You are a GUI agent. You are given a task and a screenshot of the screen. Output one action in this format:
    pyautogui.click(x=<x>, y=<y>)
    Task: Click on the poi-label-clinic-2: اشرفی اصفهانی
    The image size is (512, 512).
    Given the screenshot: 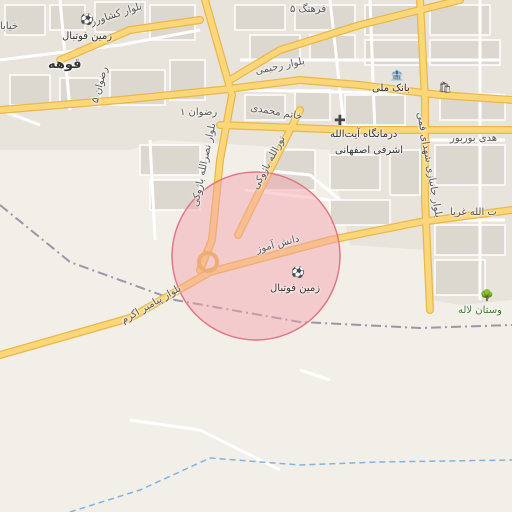 What is the action you would take?
    pyautogui.click(x=369, y=150)
    